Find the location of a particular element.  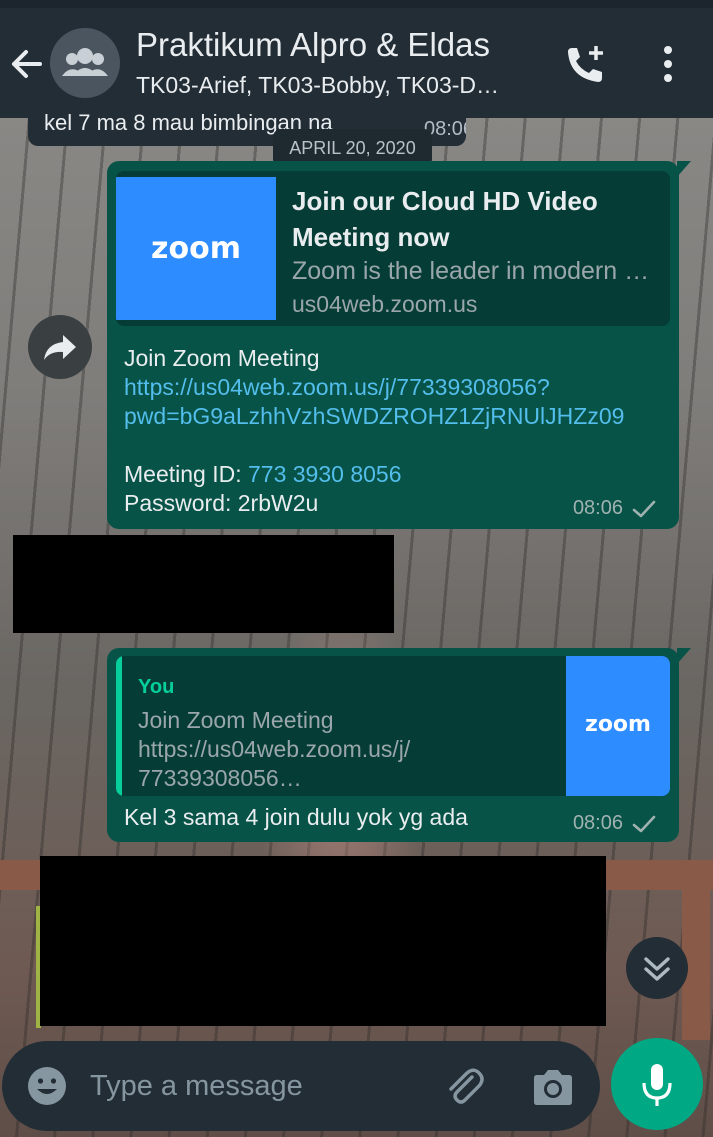

message-composer is located at coordinates (301, 1086).